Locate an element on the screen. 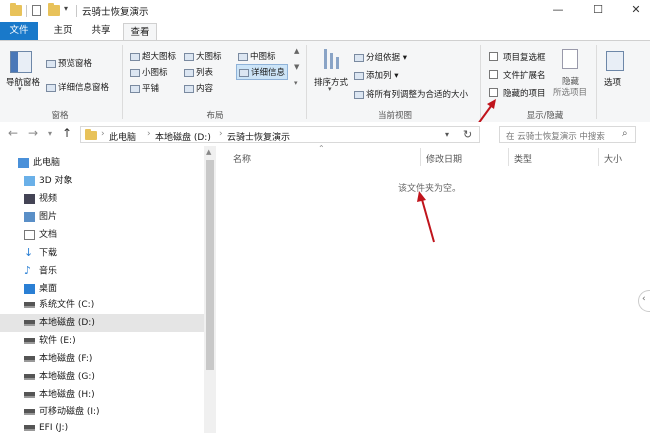 This screenshot has height=437, width=650. tree-item-drive-e: 软件 (E:) is located at coordinates (50, 341).